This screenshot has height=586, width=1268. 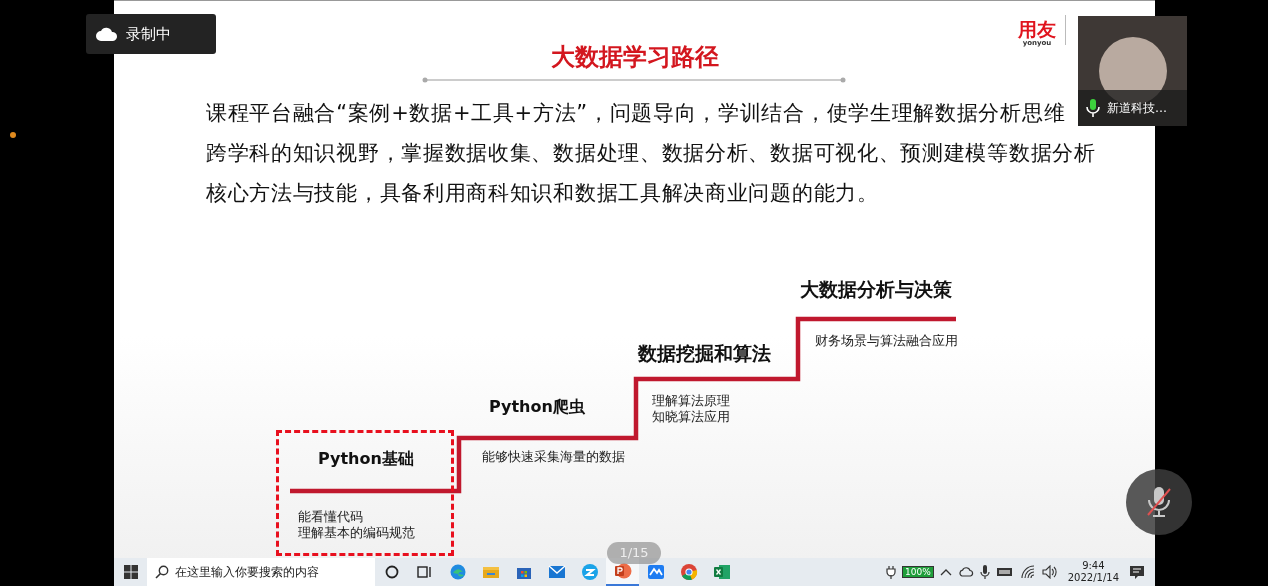 What do you see at coordinates (13, 135) in the screenshot?
I see `status-dot` at bounding box center [13, 135].